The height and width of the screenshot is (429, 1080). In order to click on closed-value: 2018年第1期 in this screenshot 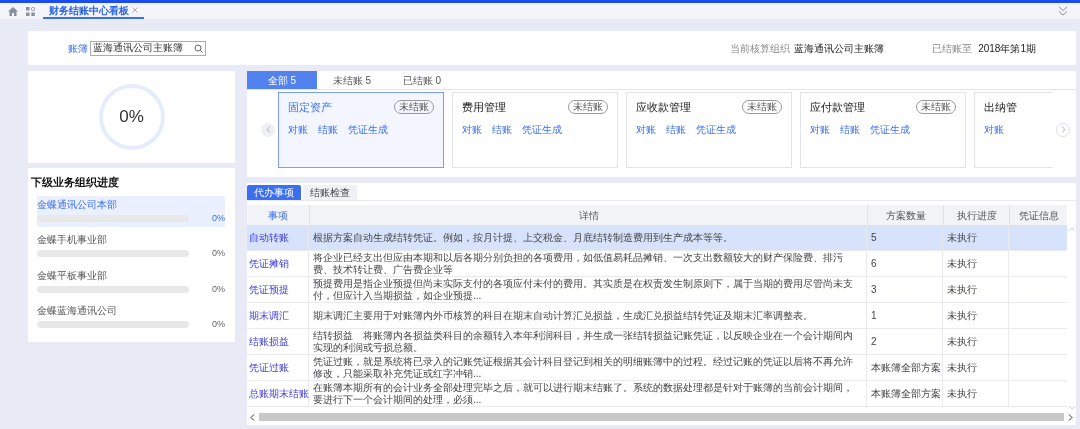, I will do `click(1007, 48)`.